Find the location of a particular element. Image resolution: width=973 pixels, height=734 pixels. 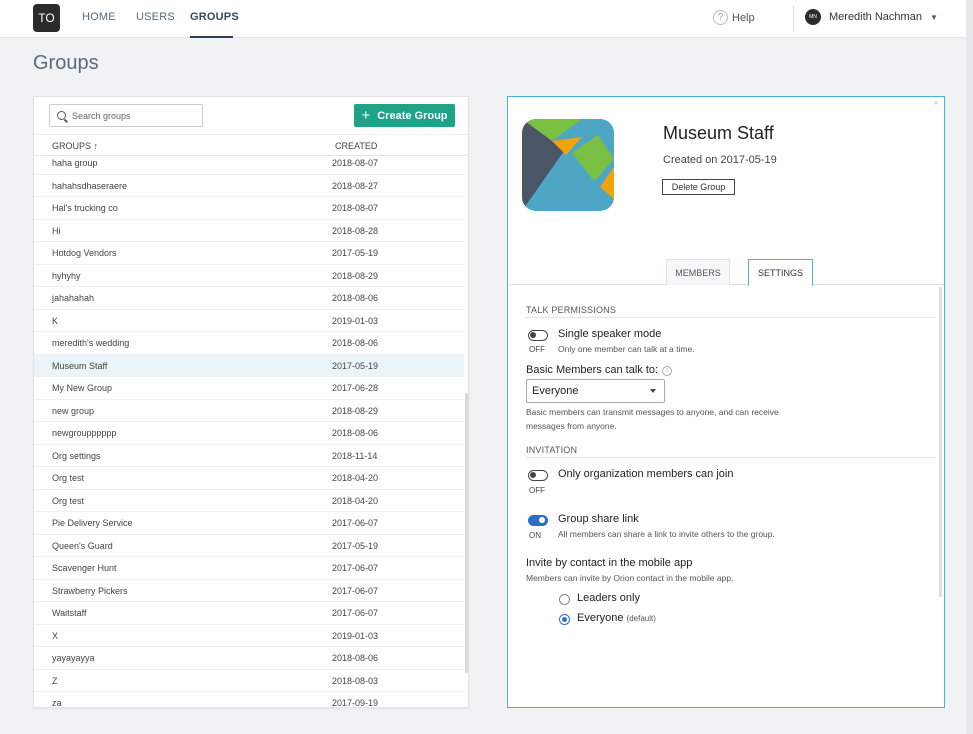

group-avatar-icon is located at coordinates (568, 165).